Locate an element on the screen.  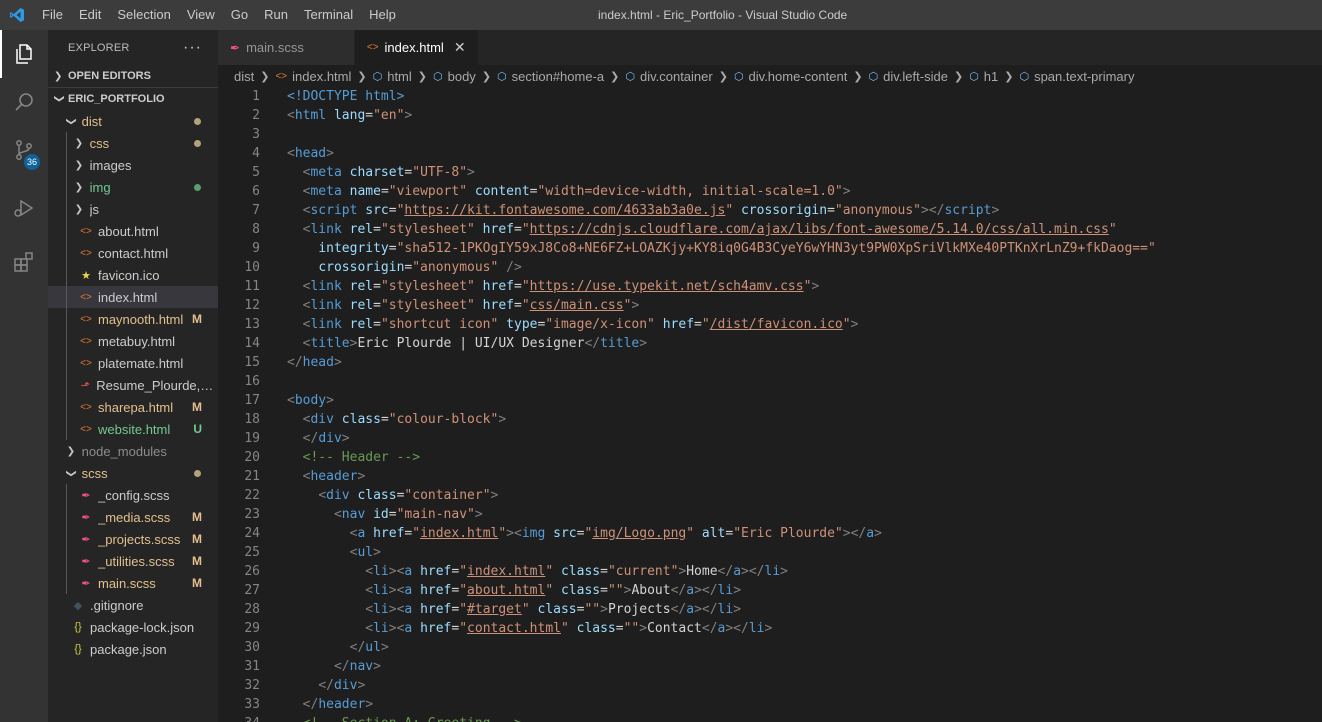
code-line: 30 </ul> is located at coordinates (770, 647).